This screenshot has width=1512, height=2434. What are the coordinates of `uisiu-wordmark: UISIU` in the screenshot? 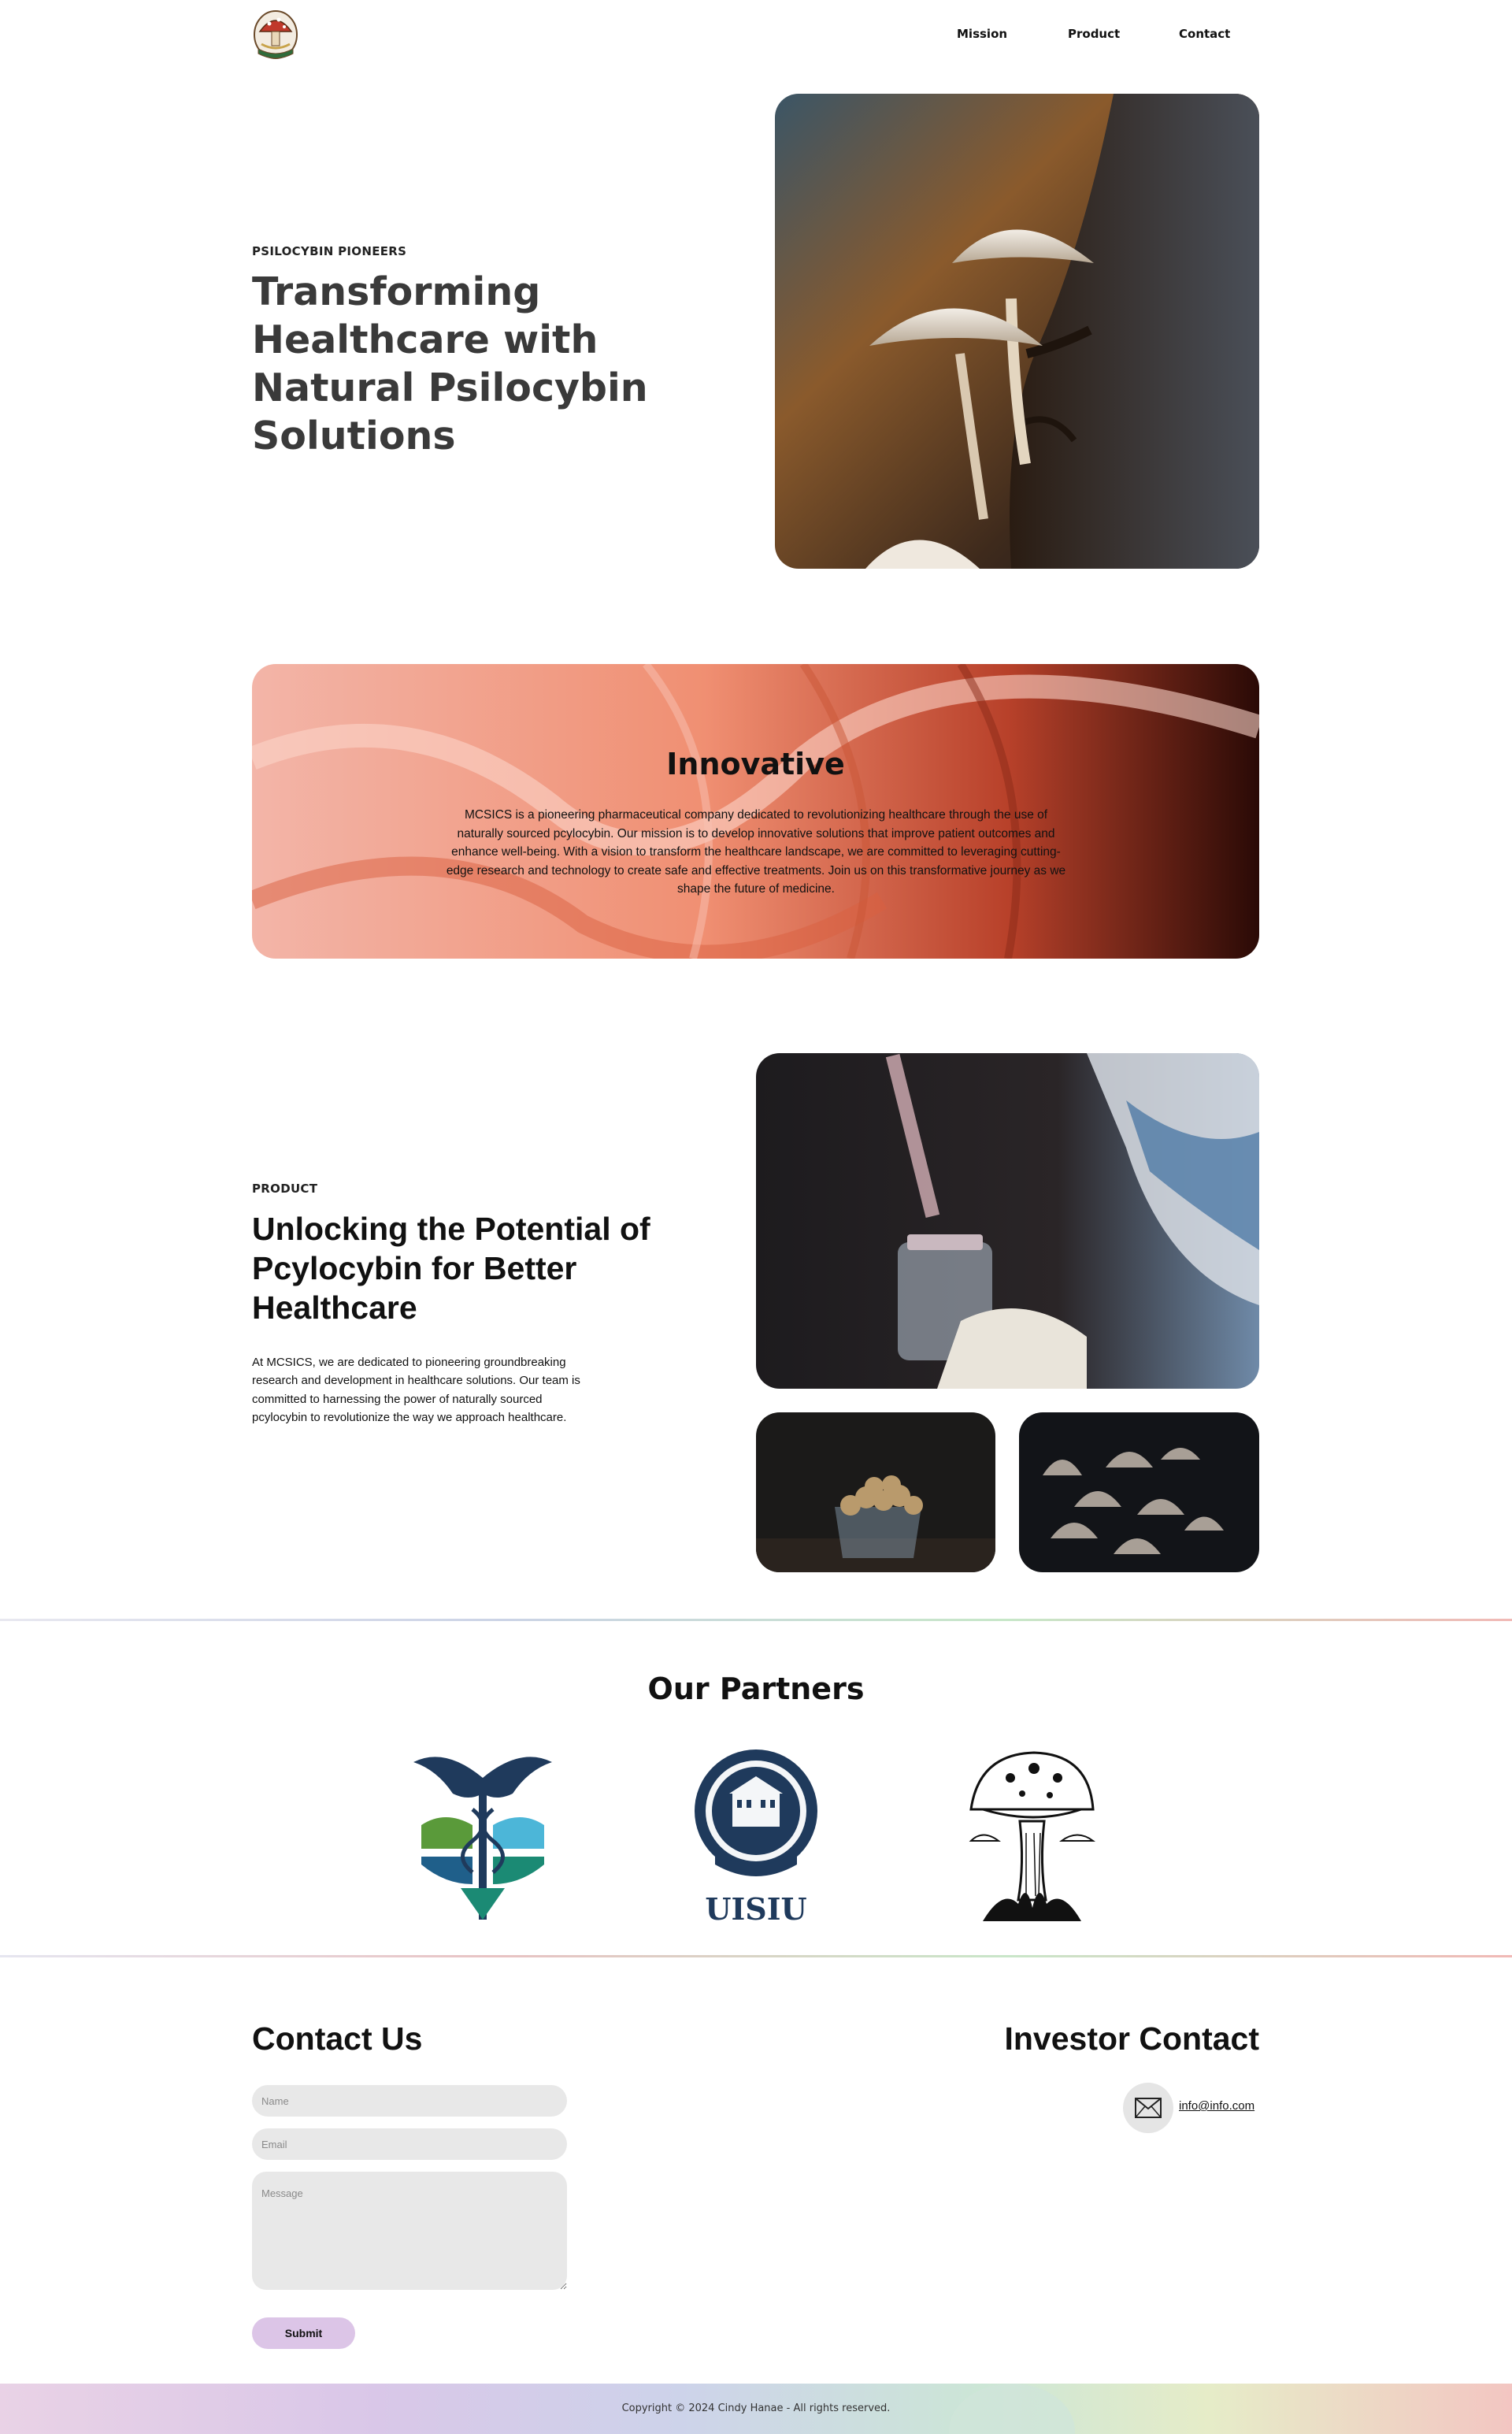 It's located at (755, 1908).